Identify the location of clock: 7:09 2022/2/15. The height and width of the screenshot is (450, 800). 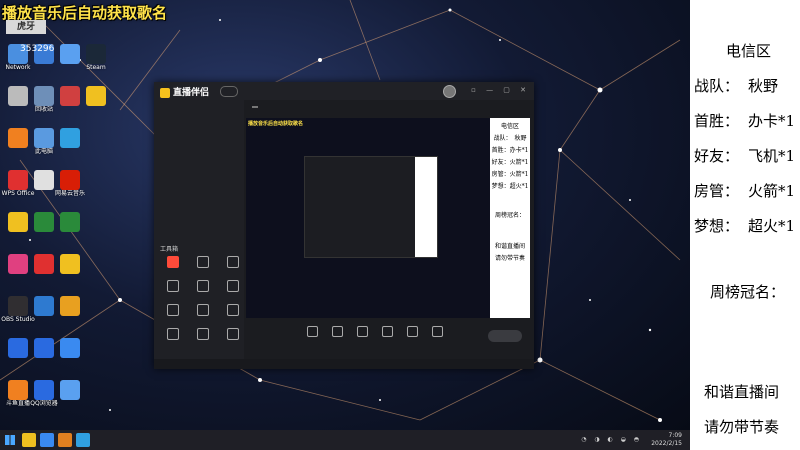
(666, 439).